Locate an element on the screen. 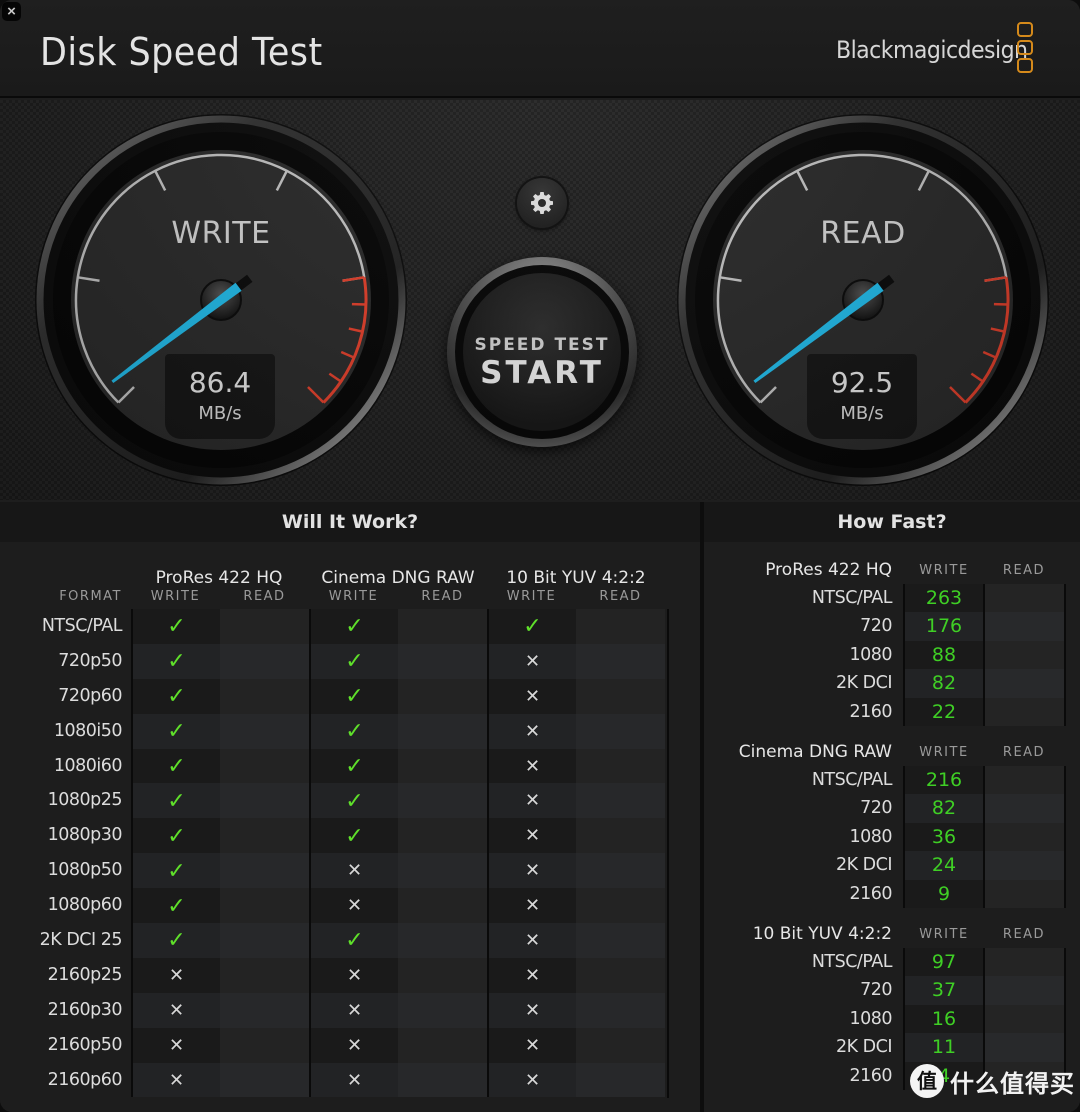  write-fps-value: 9 is located at coordinates (944, 893).